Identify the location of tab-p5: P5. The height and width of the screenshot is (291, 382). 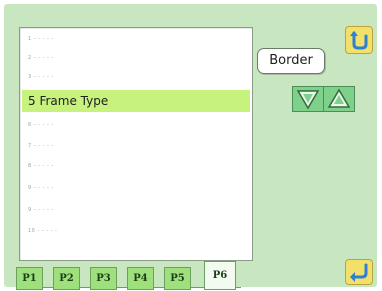
(177, 278).